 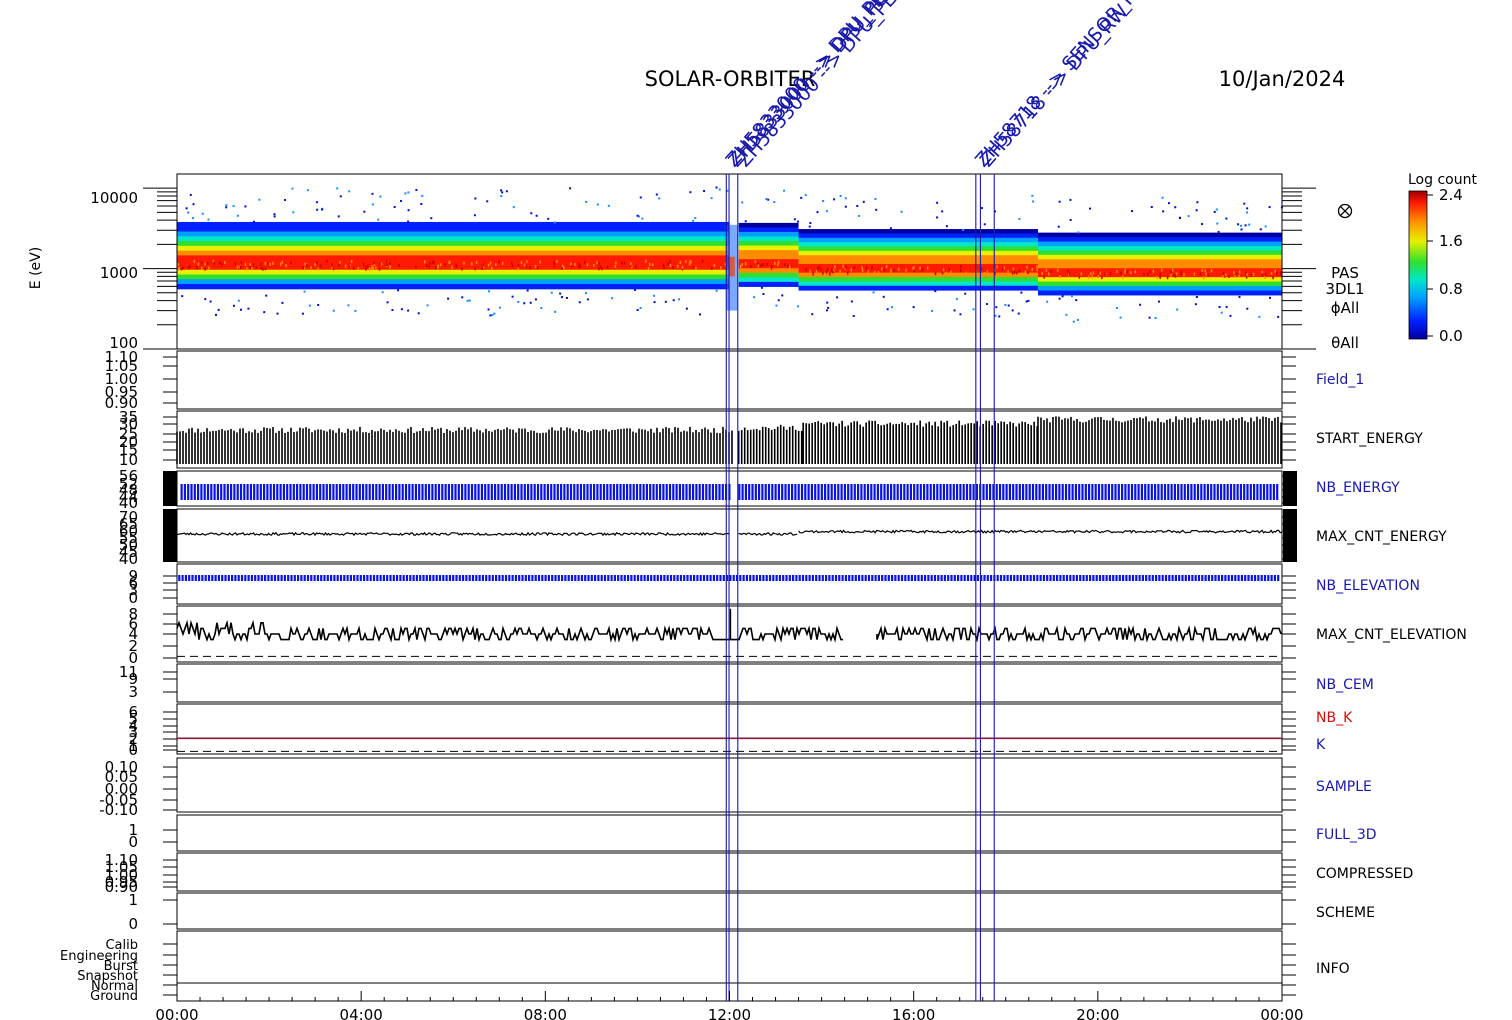 I want to click on spectrogram-tag: ϕAll, so click(x=1345, y=308).